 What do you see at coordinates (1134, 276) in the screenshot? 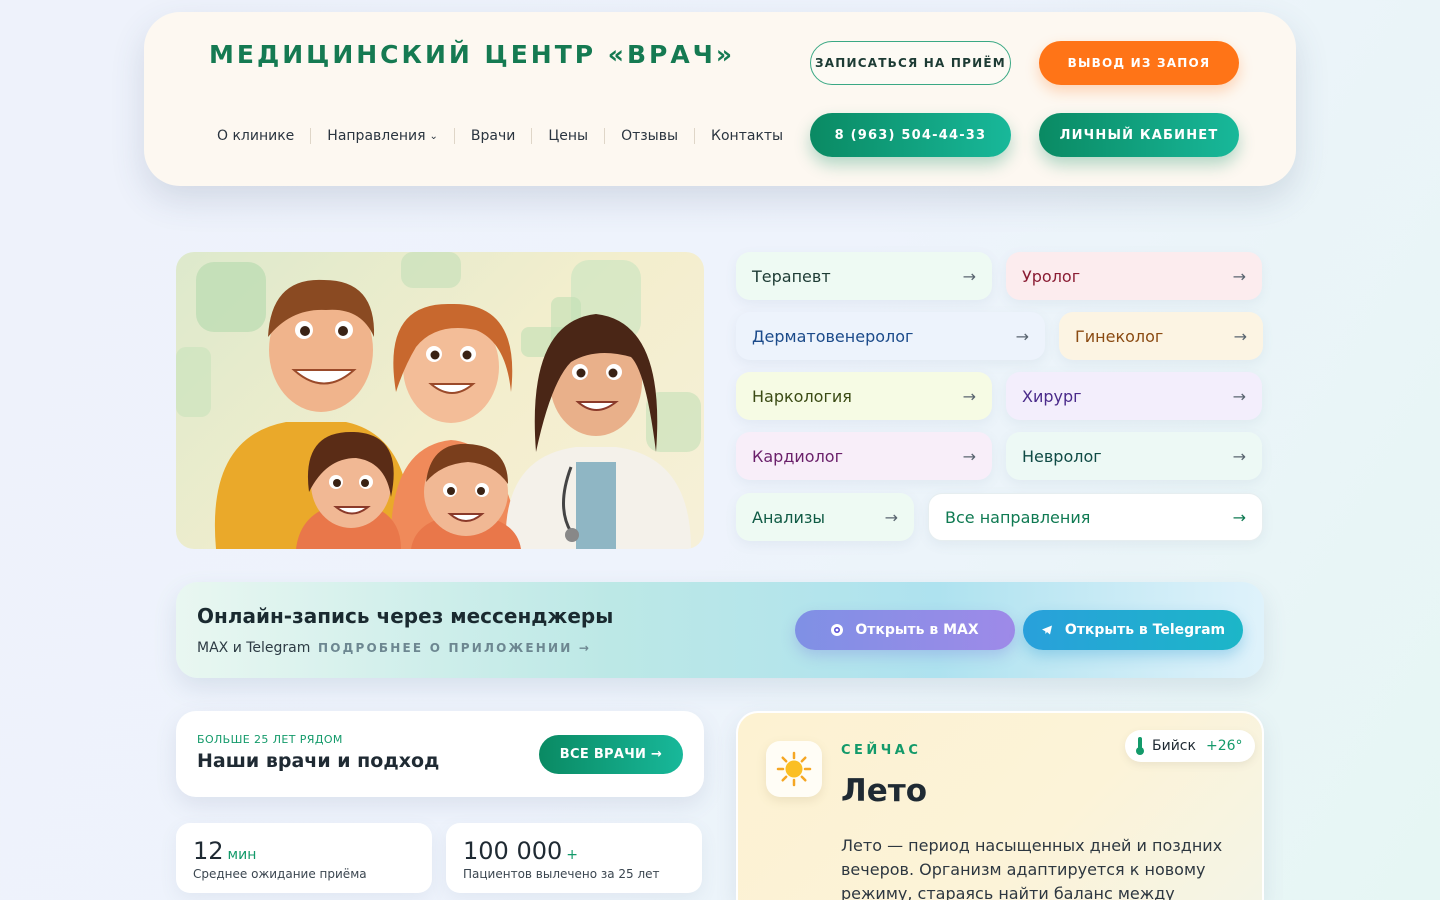
I see `direction-urologist: Уролог →` at bounding box center [1134, 276].